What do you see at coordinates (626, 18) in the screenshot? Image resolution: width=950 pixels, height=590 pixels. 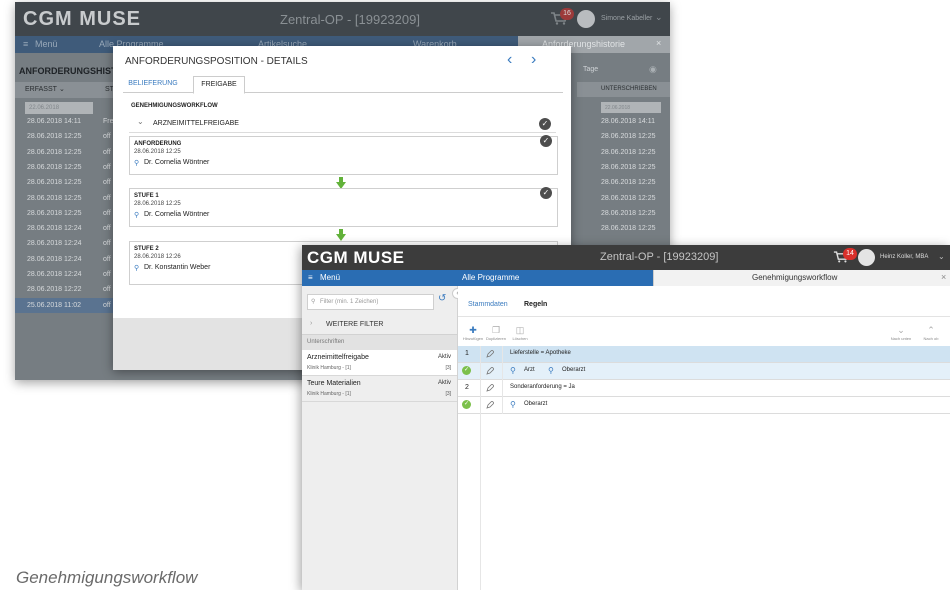 I see `user-name: Simone Kabeller` at bounding box center [626, 18].